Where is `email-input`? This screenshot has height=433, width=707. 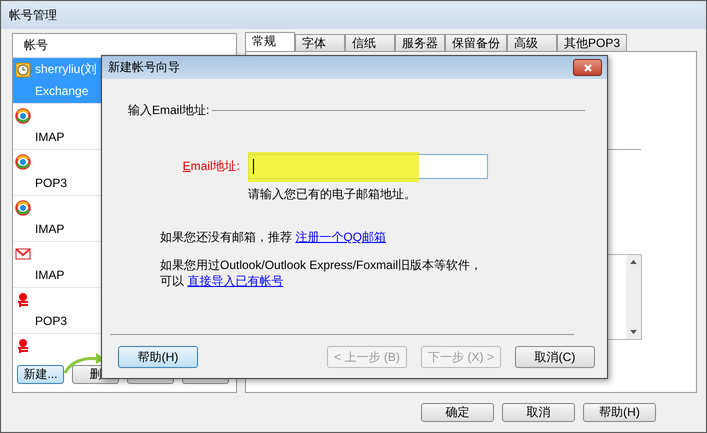
email-input is located at coordinates (368, 166).